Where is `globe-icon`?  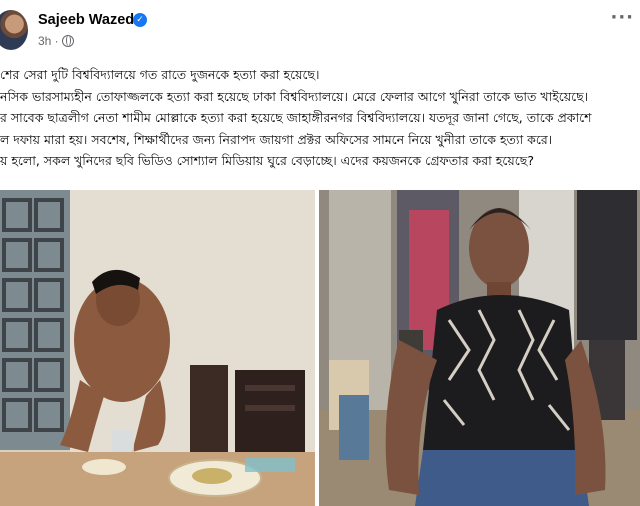
globe-icon is located at coordinates (67, 41).